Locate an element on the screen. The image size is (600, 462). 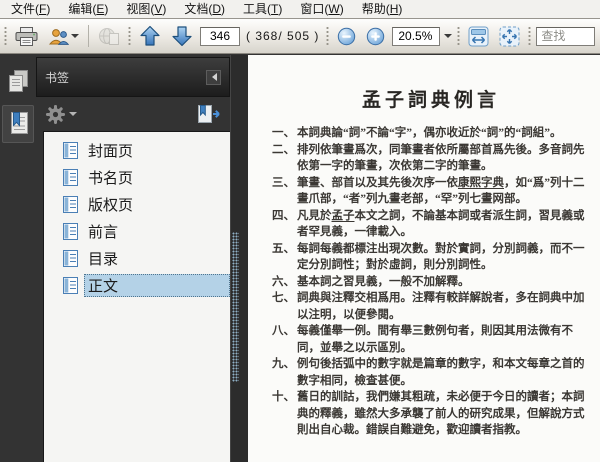
collapse-panel-button is located at coordinates (213, 77).